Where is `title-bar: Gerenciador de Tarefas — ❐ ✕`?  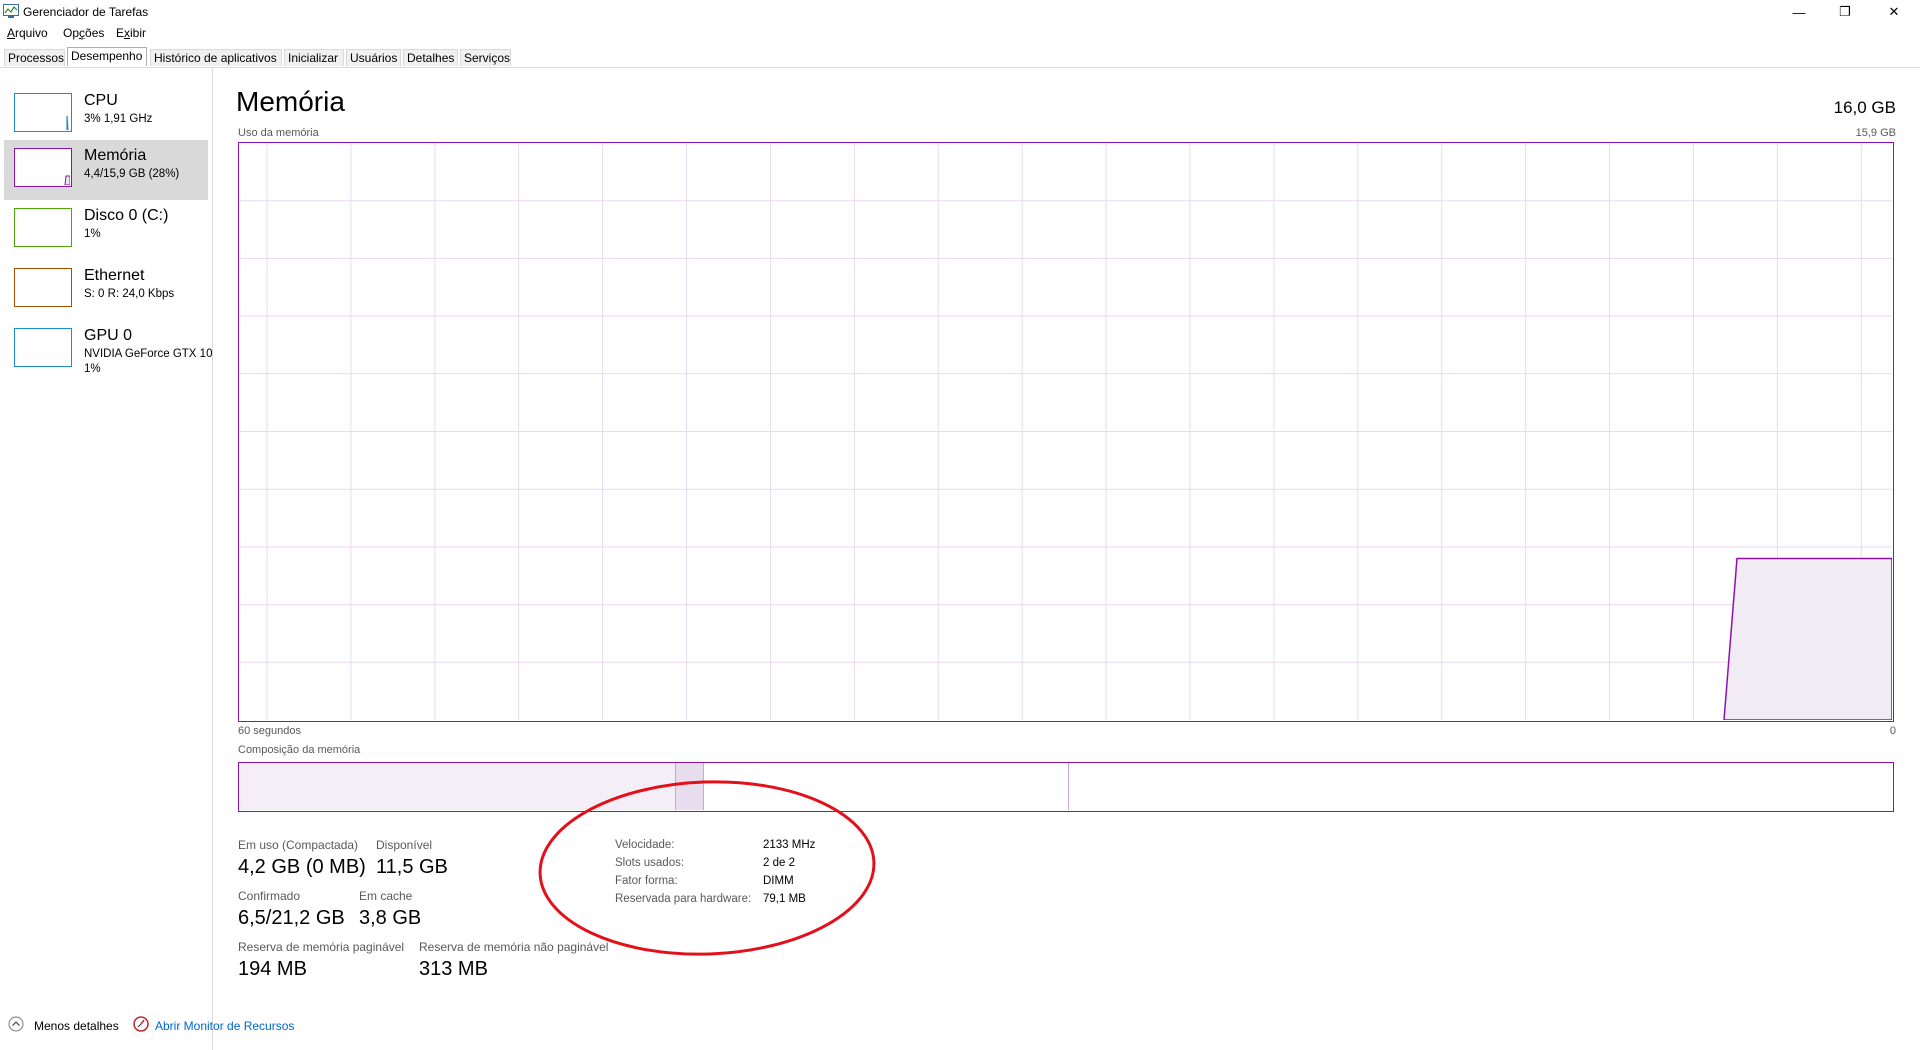
title-bar: Gerenciador de Tarefas — ❐ ✕ is located at coordinates (960, 12).